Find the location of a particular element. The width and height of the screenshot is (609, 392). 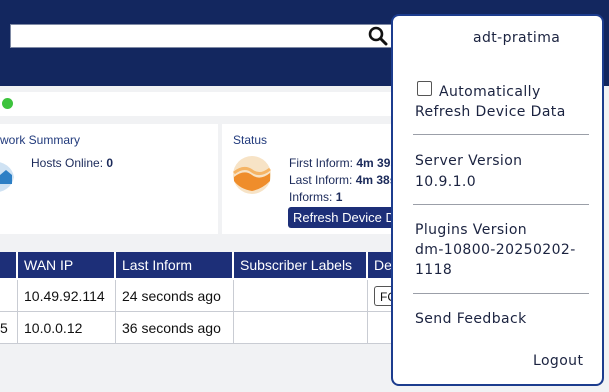

last-inform: Last Inform: 4m 38s is located at coordinates (342, 180).